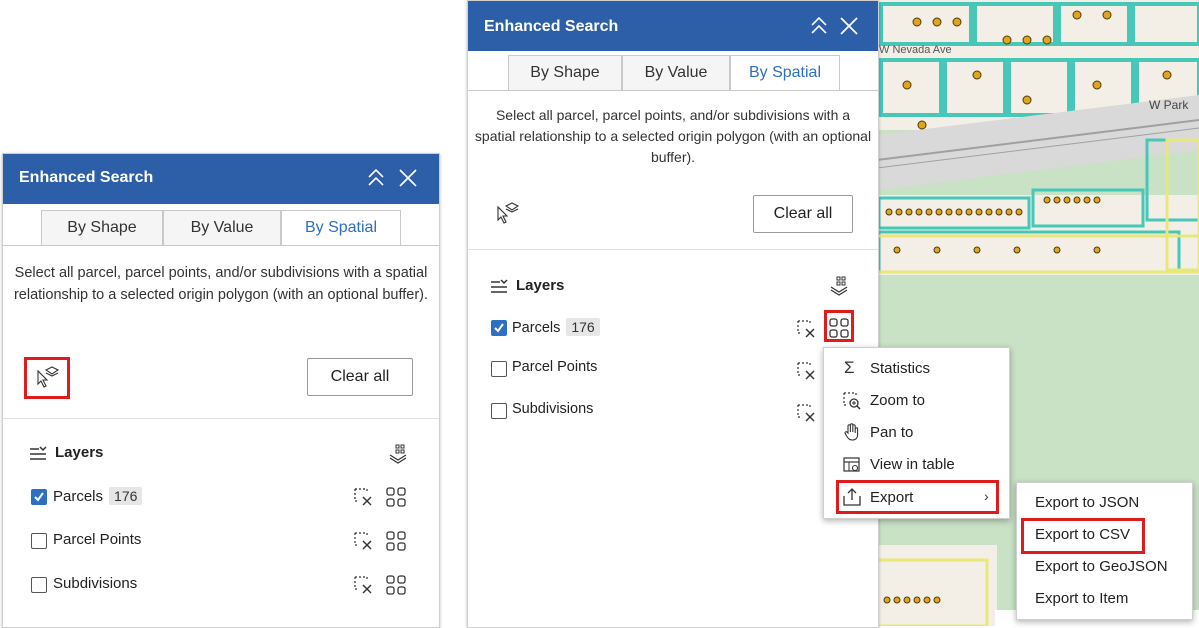  What do you see at coordinates (912, 464) in the screenshot?
I see `menu-item-label: View in table` at bounding box center [912, 464].